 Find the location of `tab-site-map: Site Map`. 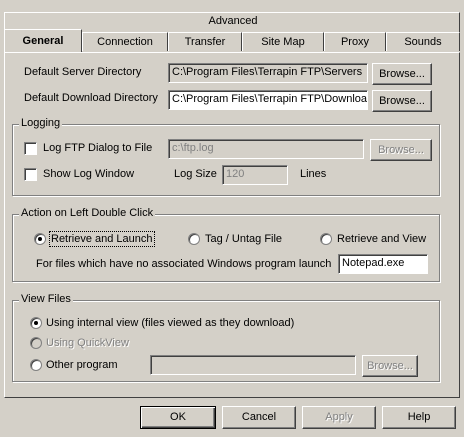

tab-site-map: Site Map is located at coordinates (283, 41).